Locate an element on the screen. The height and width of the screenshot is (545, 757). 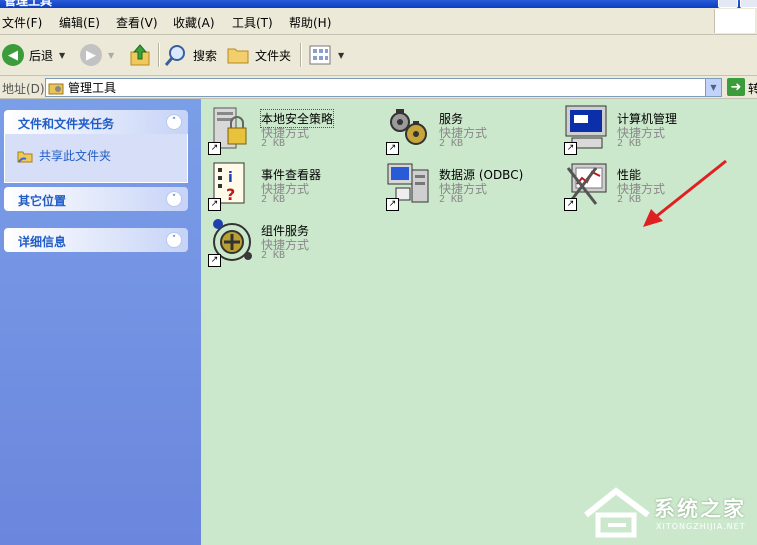
address-bar: 地址(D) 管理工具 ▼ ➜ 转 is located at coordinates (378, 87).